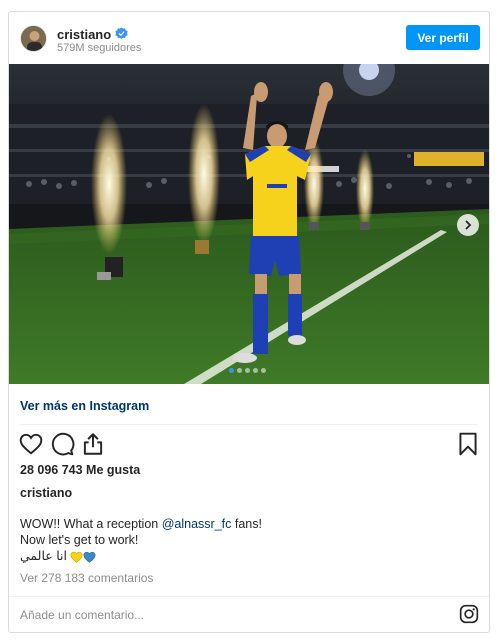 This screenshot has height=640, width=499. What do you see at coordinates (99, 48) in the screenshot?
I see `follower-count: 579M seguidores` at bounding box center [99, 48].